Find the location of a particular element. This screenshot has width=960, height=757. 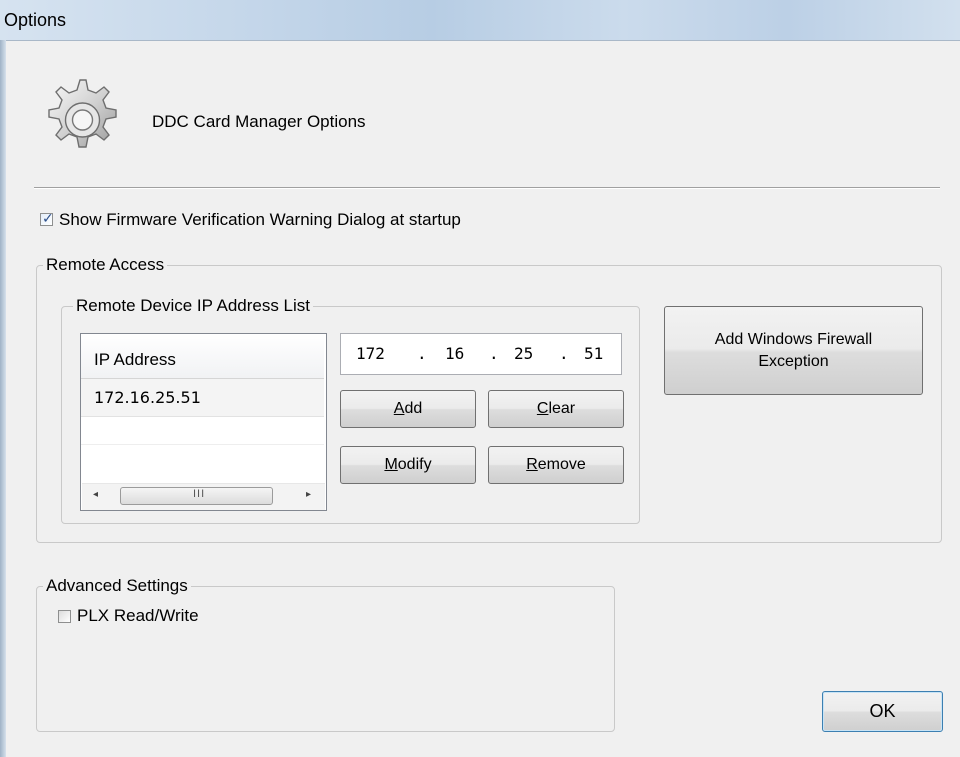

firewall-button-line1: Add Windows Firewall is located at coordinates (793, 339).